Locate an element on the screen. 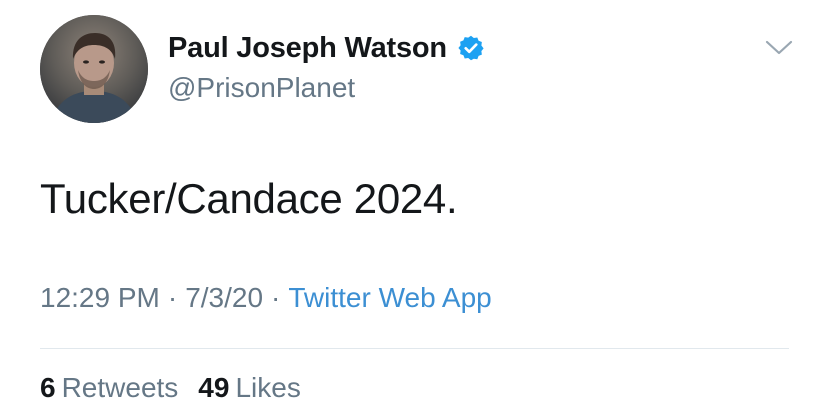 The width and height of the screenshot is (827, 418). retweets-stat: 6 Retweets is located at coordinates (109, 387).